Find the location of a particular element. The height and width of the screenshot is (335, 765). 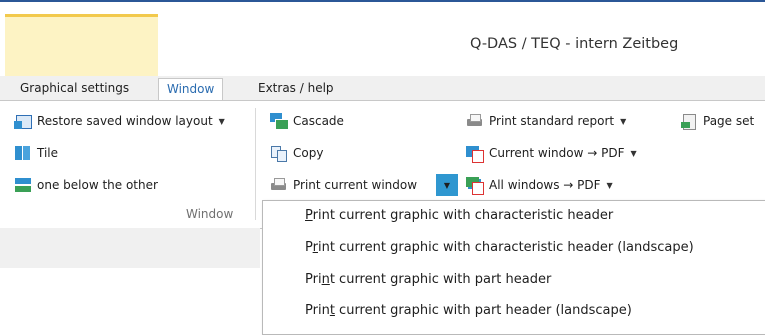

current-window-pdf-label: Current window → PDF is located at coordinates (557, 153).